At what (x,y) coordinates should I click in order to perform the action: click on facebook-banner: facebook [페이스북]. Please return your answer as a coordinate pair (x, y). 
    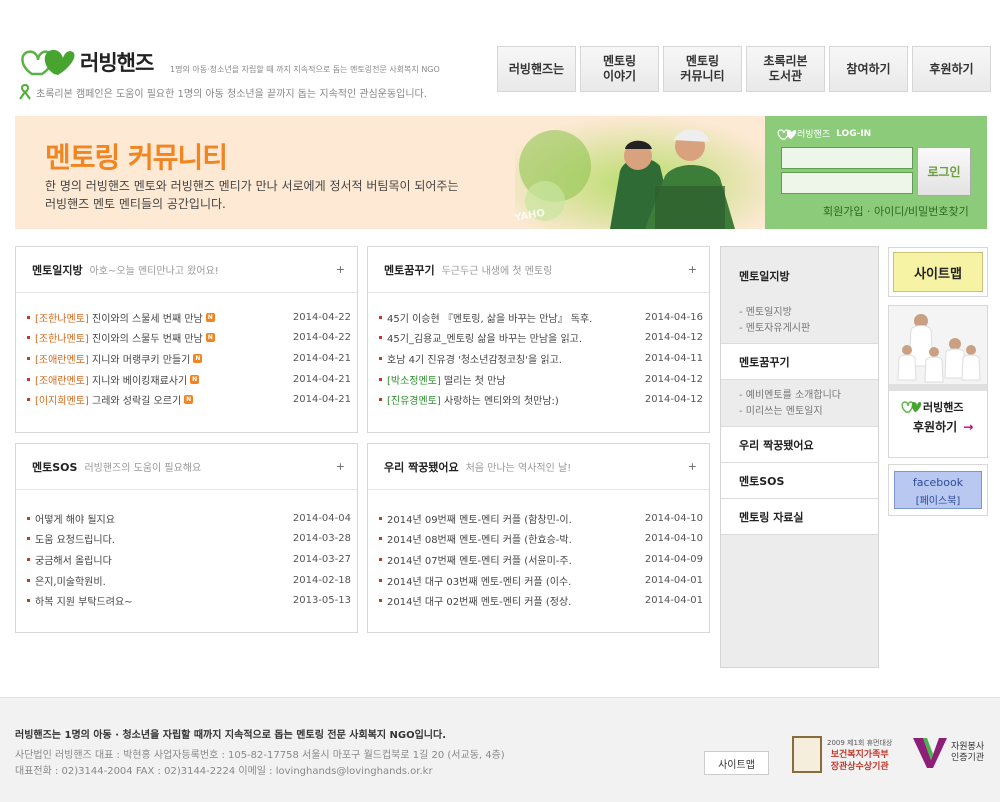
    Looking at the image, I should click on (938, 490).